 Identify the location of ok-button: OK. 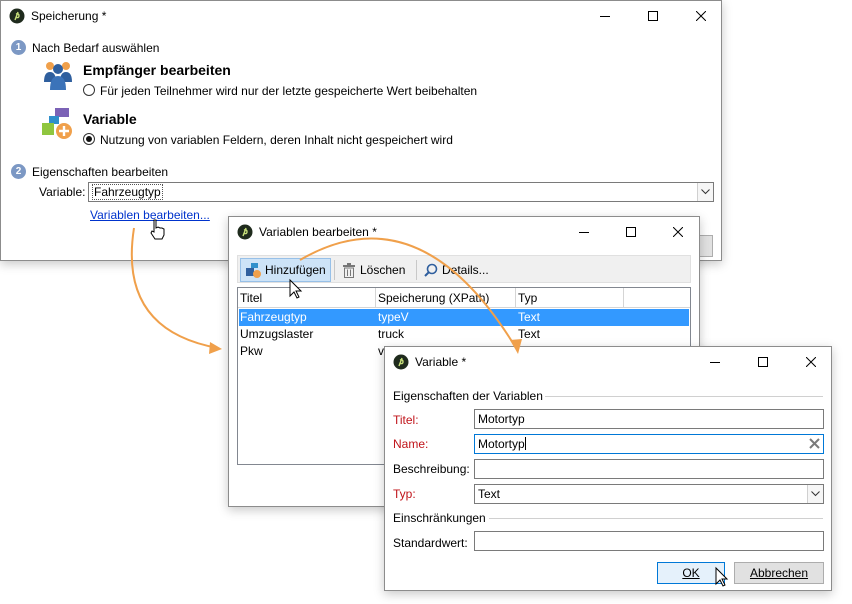
(691, 573).